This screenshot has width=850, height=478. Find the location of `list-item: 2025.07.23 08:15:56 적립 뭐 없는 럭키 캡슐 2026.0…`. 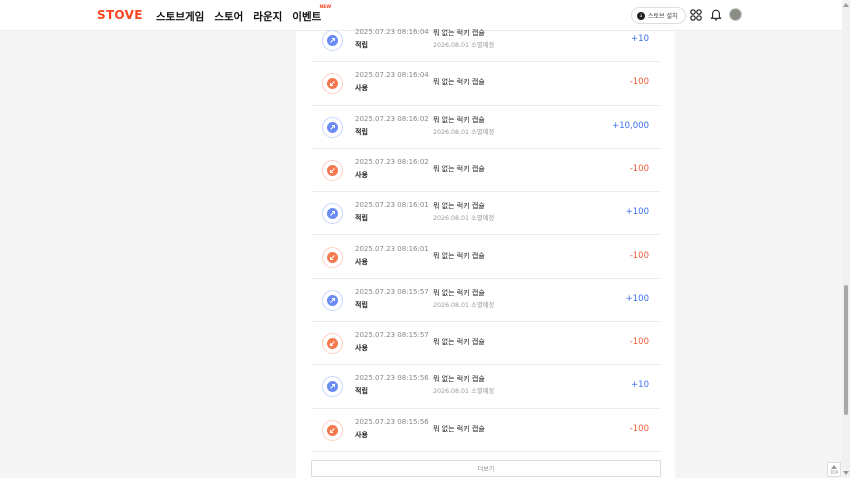

list-item: 2025.07.23 08:15:56 적립 뭐 없는 럭키 캡슐 2026.0… is located at coordinates (485, 387).